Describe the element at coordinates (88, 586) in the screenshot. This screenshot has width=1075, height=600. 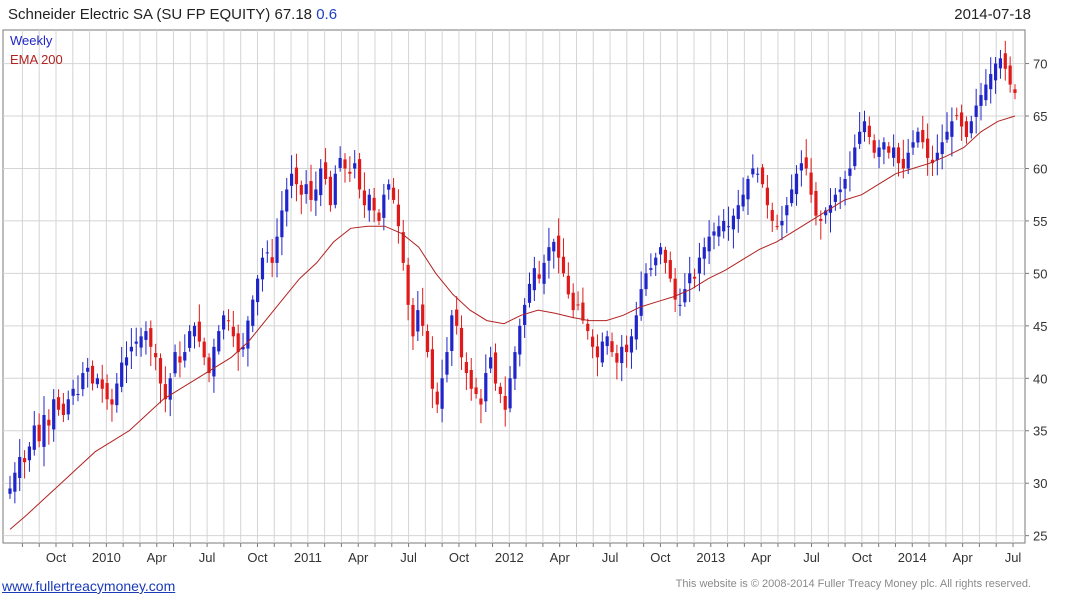
I see `website-link: www.fullertreacymoney.com` at that location.